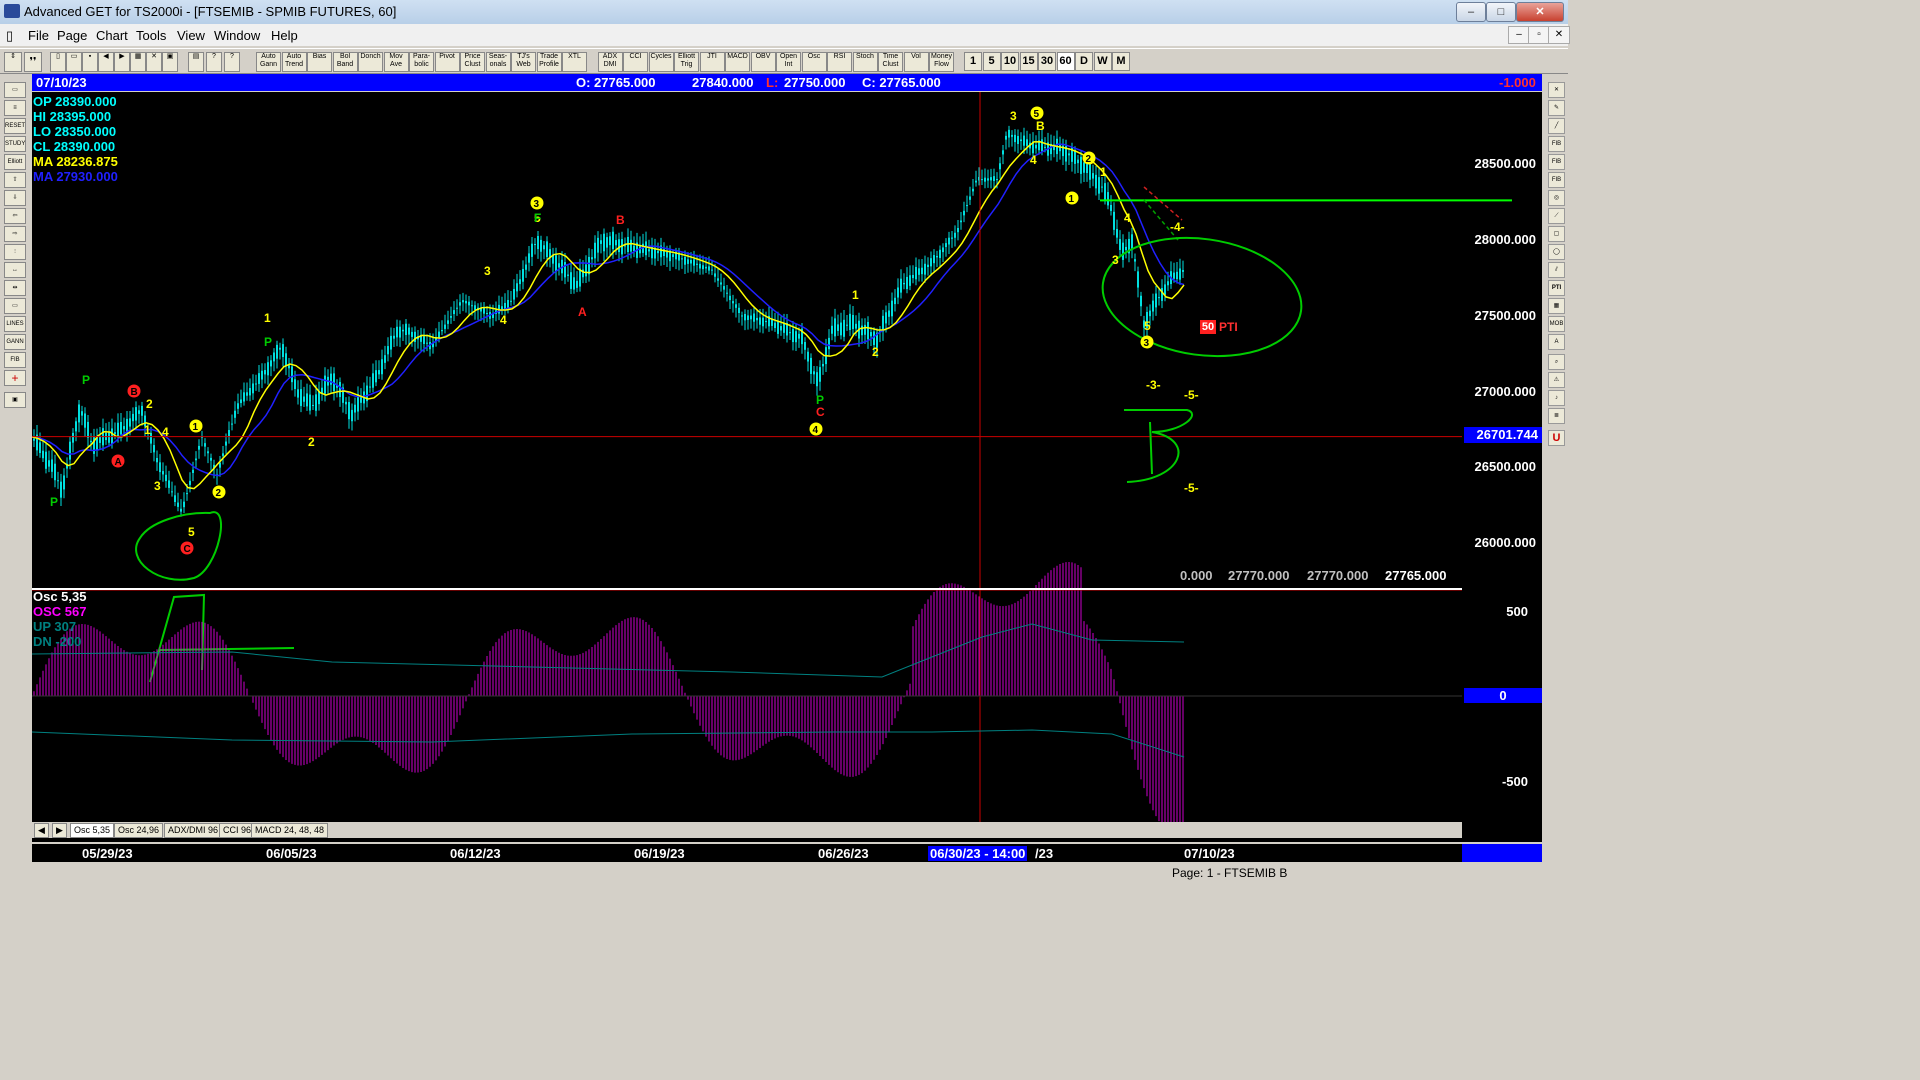 Image resolution: width=1920 pixels, height=1080 pixels. What do you see at coordinates (170, 62) in the screenshot?
I see `grid-icon: ▣` at bounding box center [170, 62].